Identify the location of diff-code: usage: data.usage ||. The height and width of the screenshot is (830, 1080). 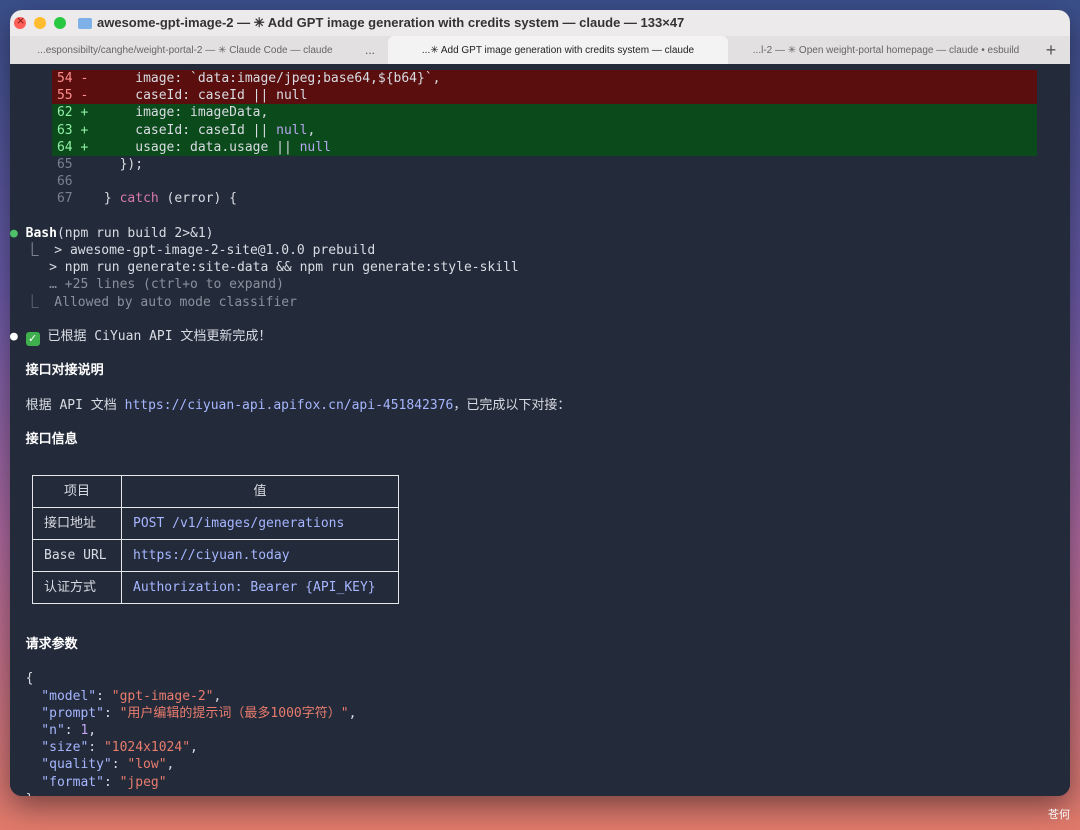
(194, 147).